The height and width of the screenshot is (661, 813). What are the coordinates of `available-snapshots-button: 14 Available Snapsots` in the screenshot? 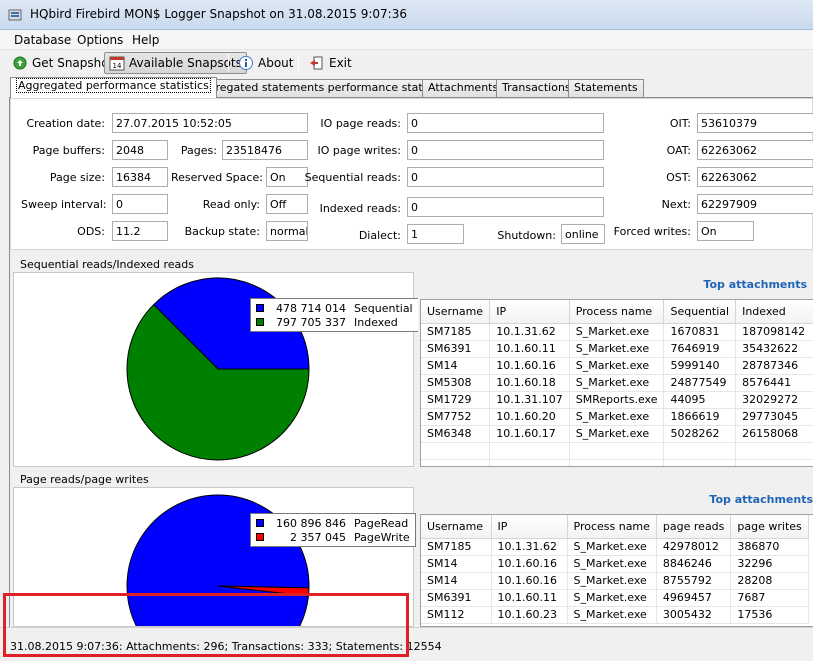 It's located at (175, 63).